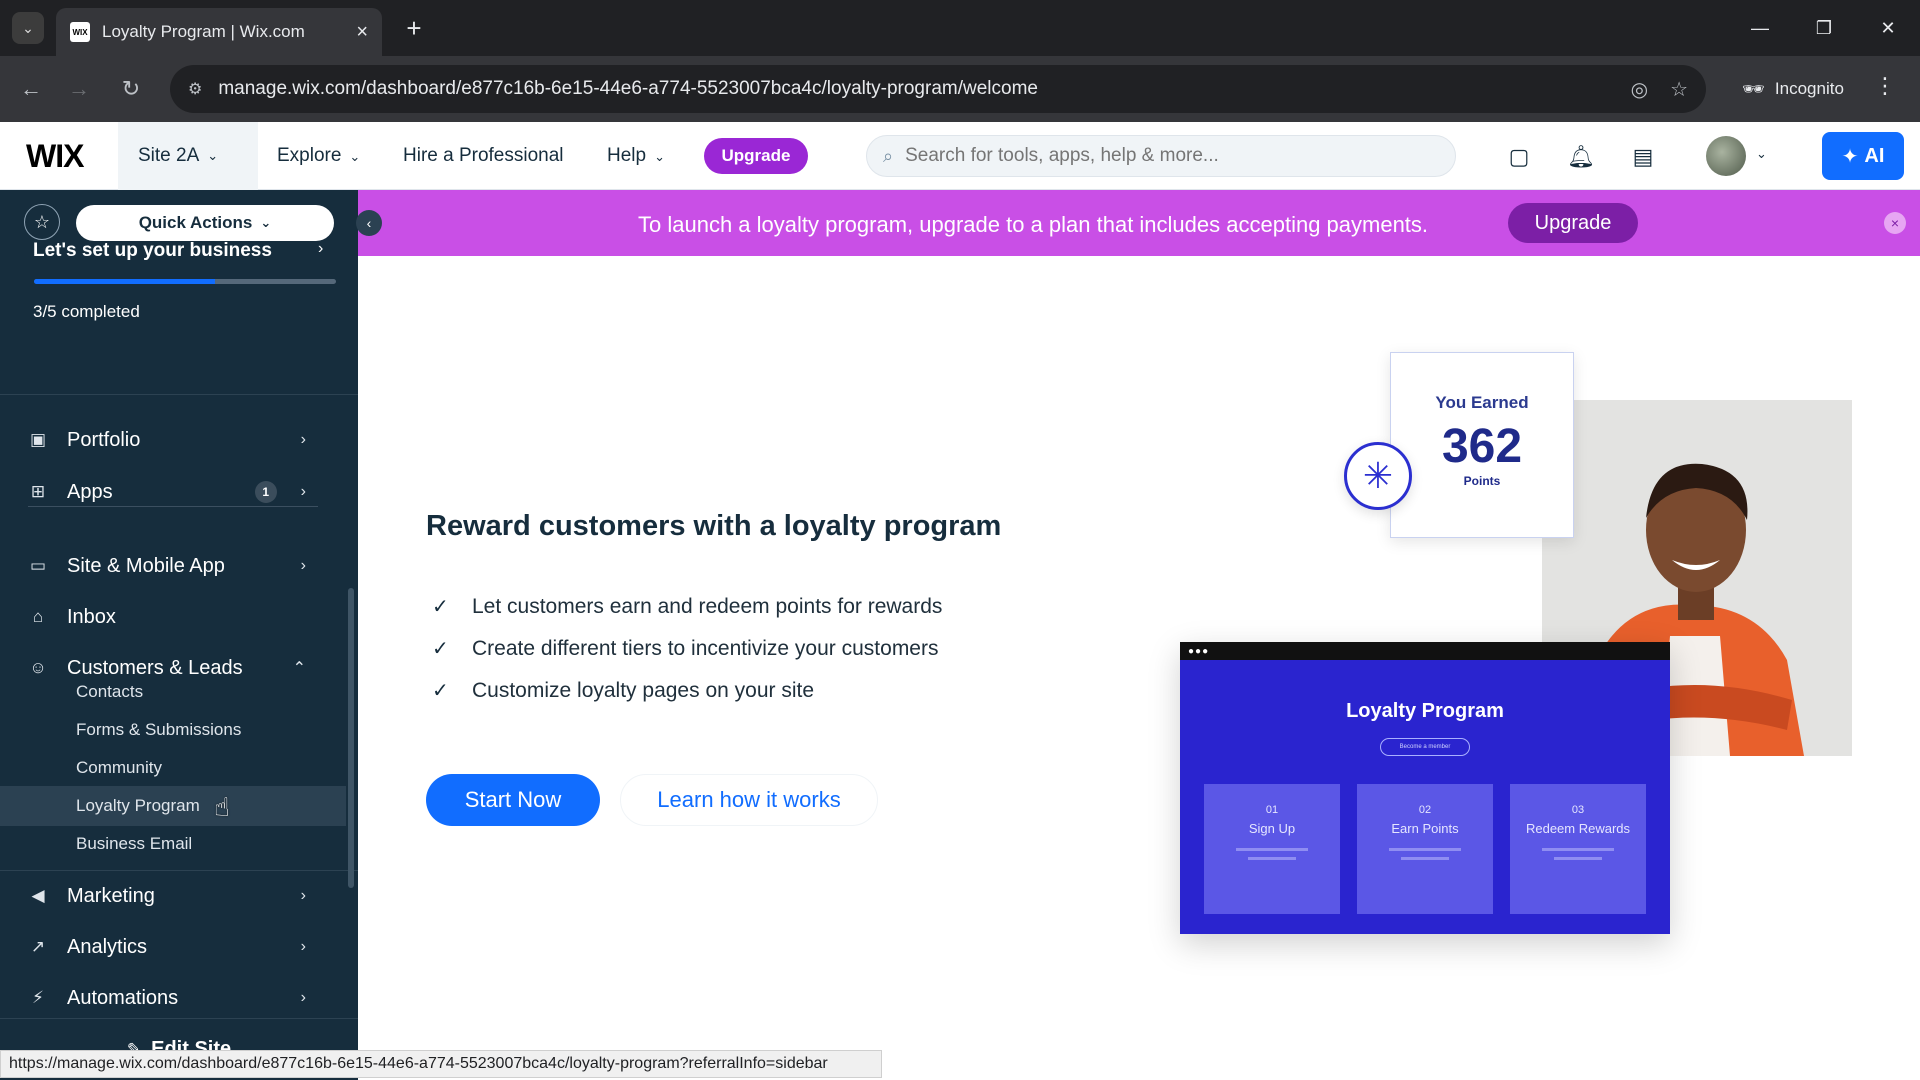 The image size is (1920, 1080). I want to click on megaphone-icon: ◀, so click(38, 895).